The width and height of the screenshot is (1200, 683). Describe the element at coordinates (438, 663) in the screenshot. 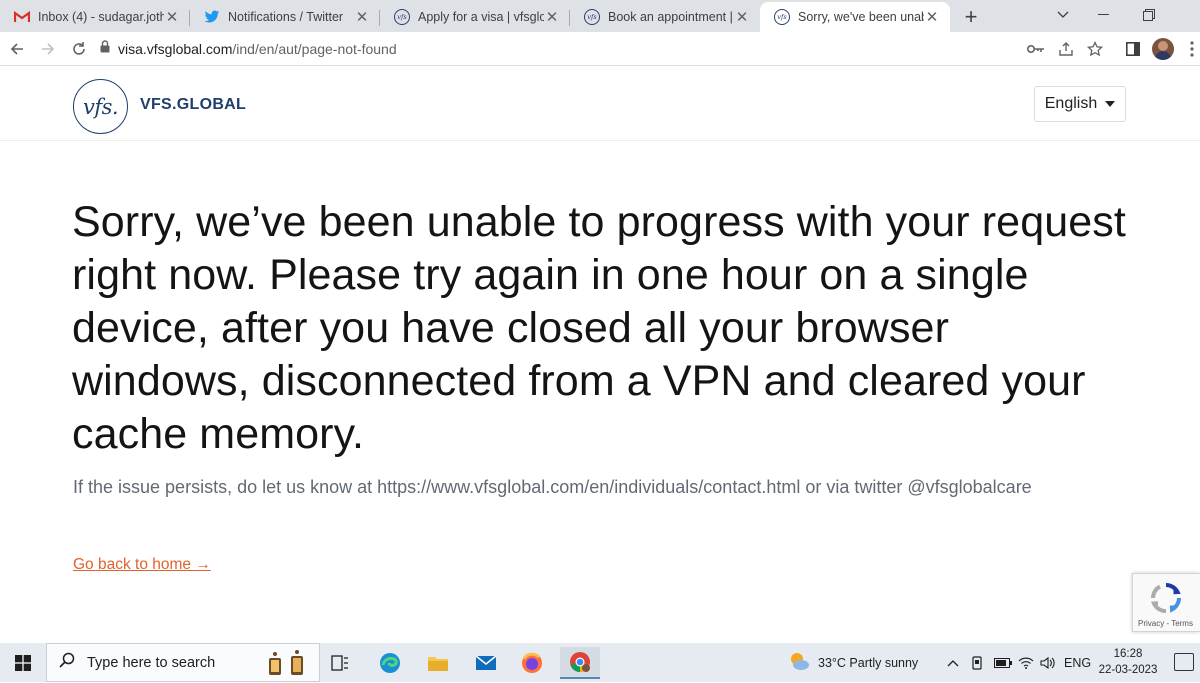

I see `file-explorer-icon` at that location.